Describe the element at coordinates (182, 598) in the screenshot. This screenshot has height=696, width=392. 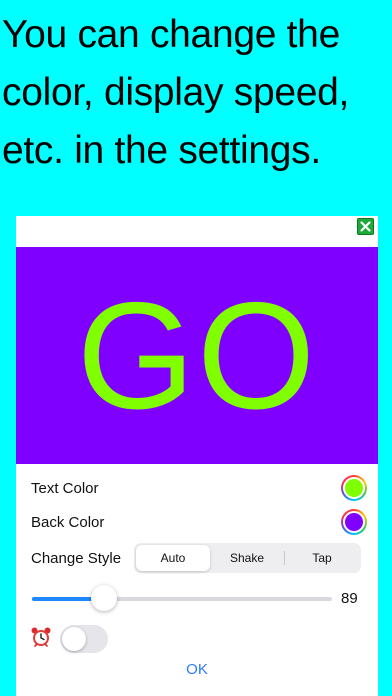
I see `speed-slider` at that location.